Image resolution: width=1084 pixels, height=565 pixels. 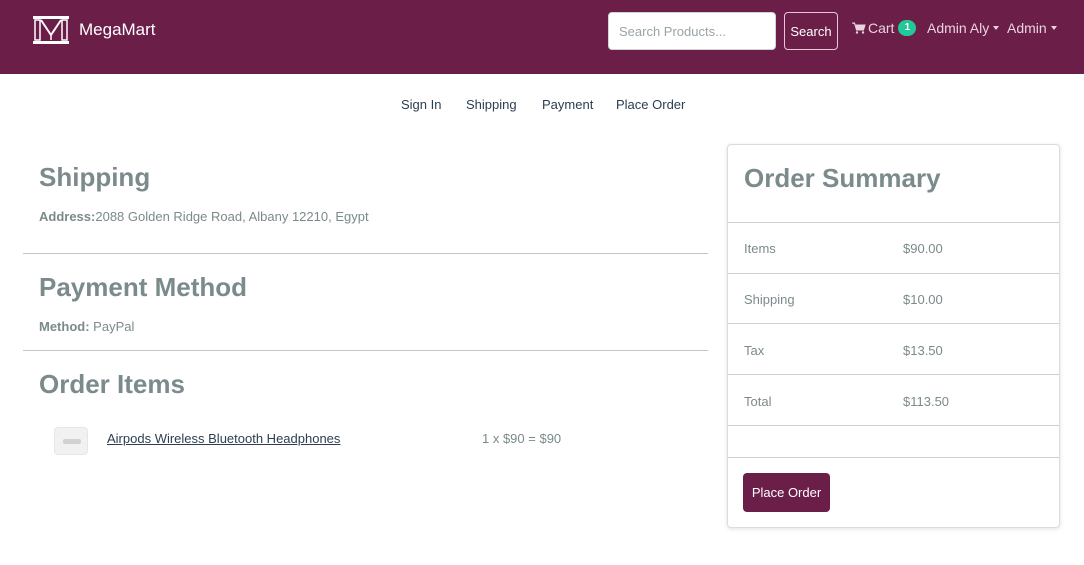 What do you see at coordinates (692, 31) in the screenshot?
I see `search-input` at bounding box center [692, 31].